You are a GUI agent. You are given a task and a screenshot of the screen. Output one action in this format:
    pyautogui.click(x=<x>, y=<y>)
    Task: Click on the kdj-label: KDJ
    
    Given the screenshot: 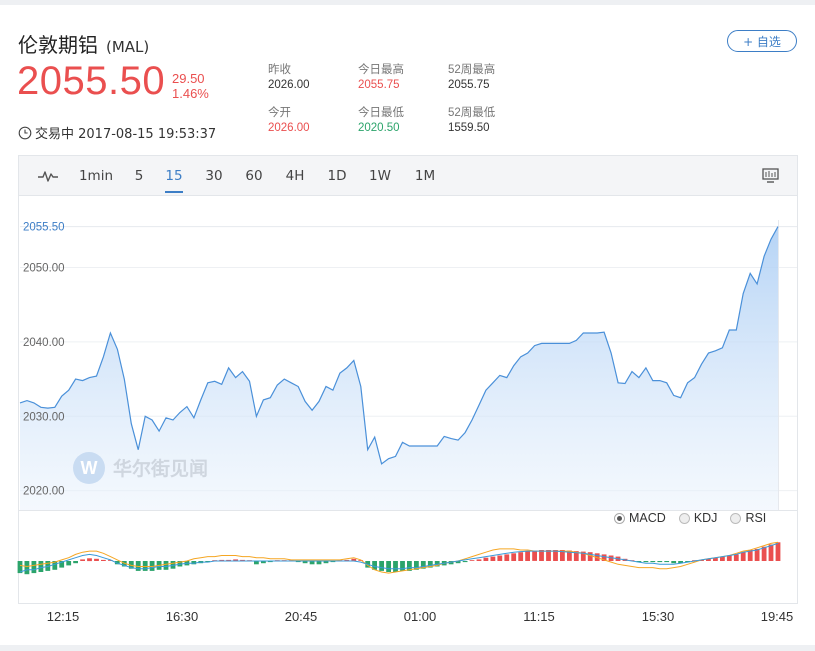 What is the action you would take?
    pyautogui.click(x=705, y=518)
    